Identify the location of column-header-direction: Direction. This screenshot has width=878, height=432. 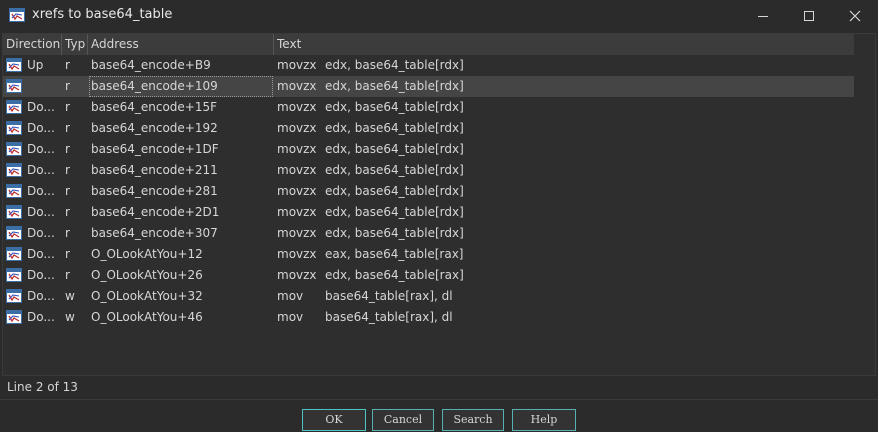
(32, 44).